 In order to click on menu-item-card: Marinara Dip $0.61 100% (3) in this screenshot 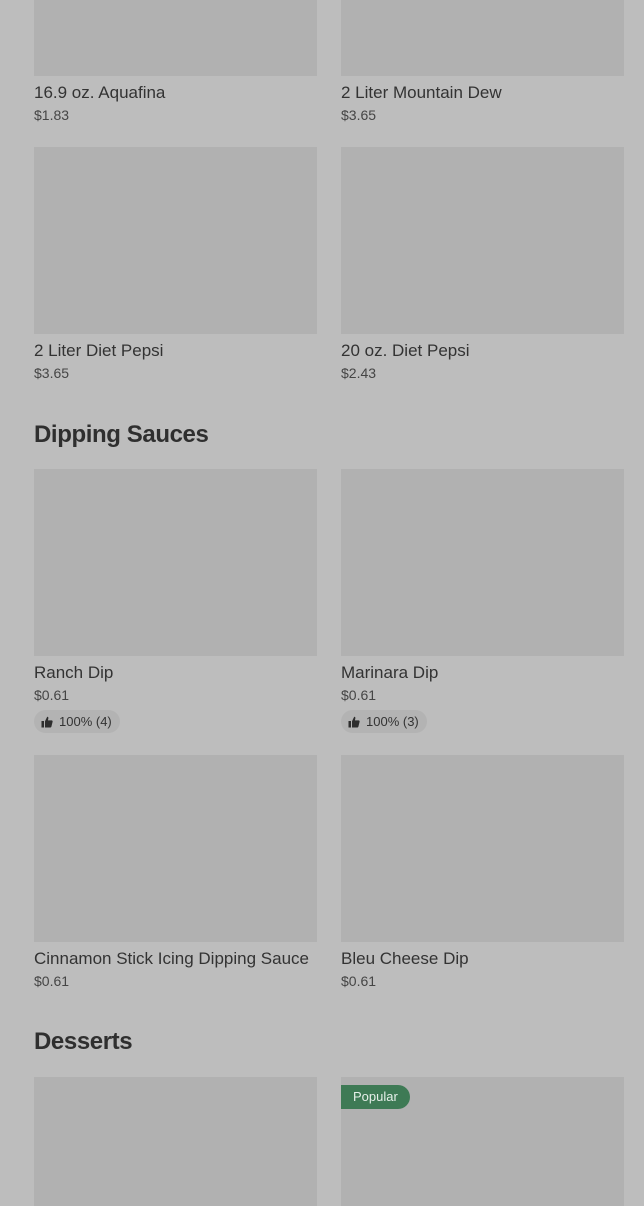, I will do `click(482, 601)`.